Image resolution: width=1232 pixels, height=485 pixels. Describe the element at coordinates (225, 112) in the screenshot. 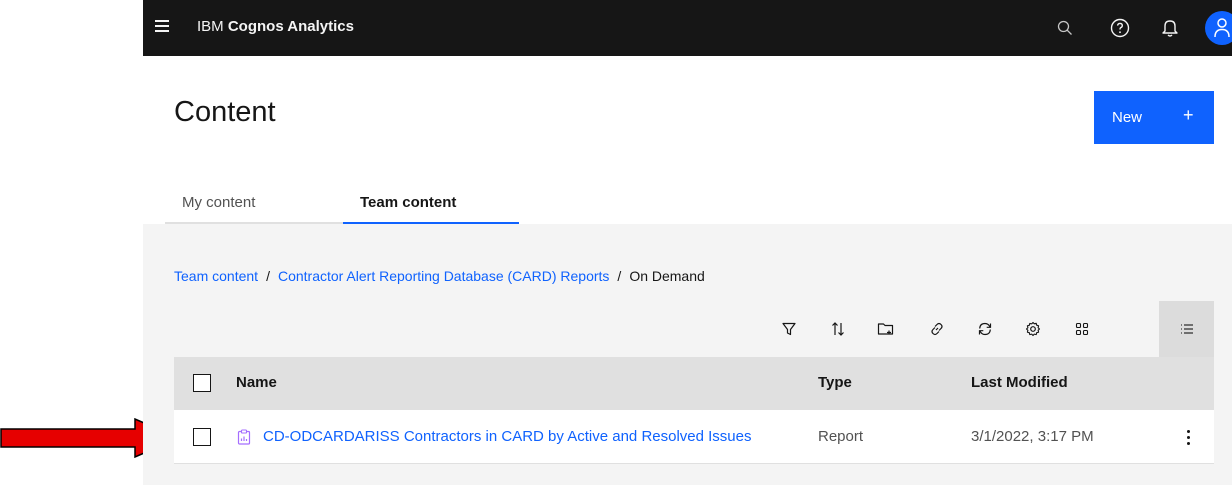

I see `page-title: Content` at that location.